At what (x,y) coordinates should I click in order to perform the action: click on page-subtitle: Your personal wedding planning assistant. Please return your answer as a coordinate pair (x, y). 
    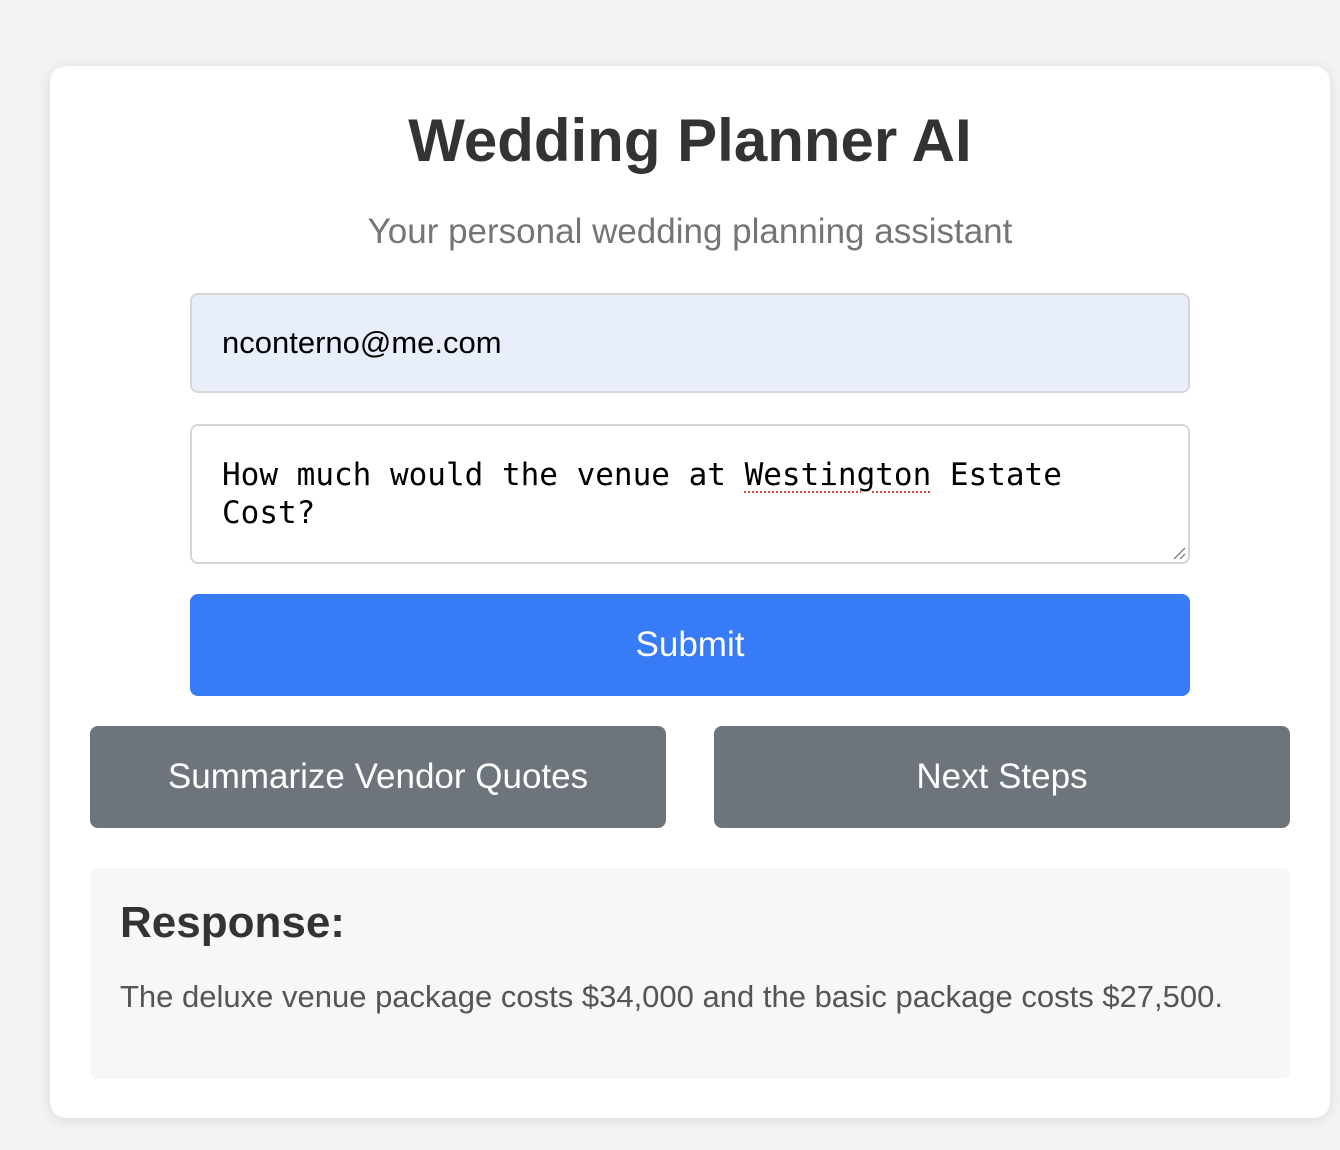
    Looking at the image, I should click on (690, 231).